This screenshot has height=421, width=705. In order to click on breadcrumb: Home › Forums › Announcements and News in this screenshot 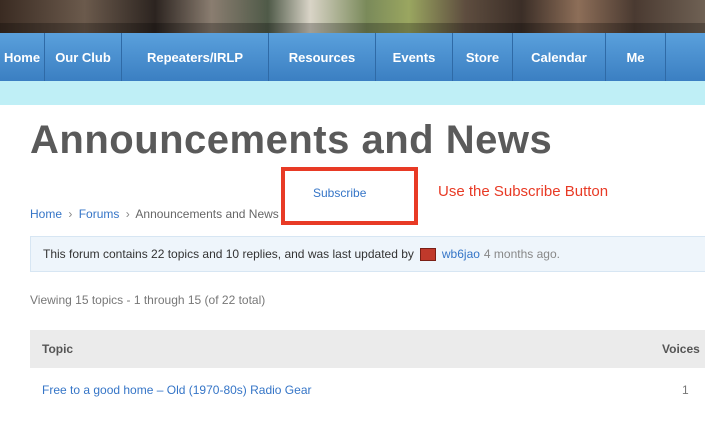, I will do `click(154, 214)`.